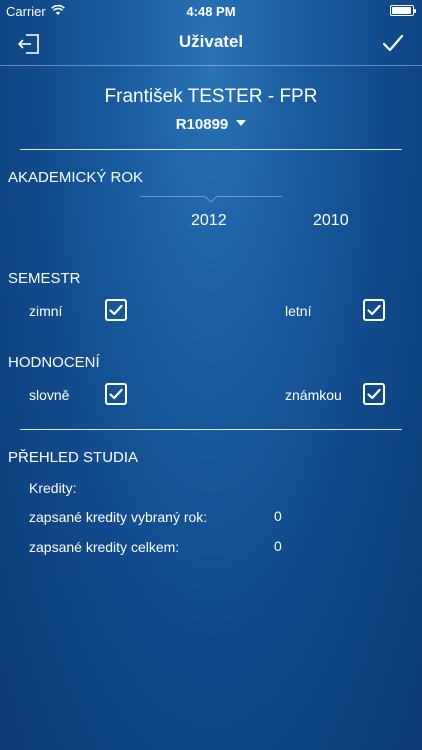  What do you see at coordinates (53, 488) in the screenshot?
I see `credits-label: Kredity:` at bounding box center [53, 488].